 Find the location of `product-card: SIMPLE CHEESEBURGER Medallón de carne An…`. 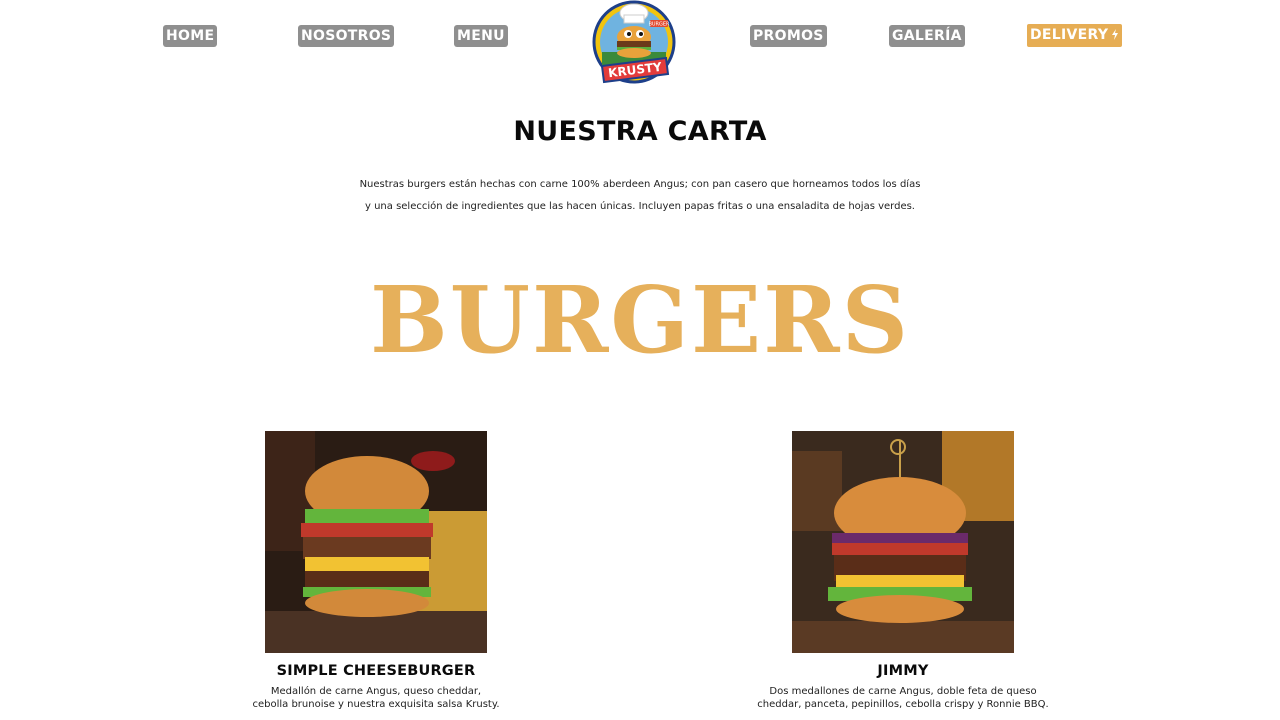

product-card: SIMPLE CHEESEBURGER Medallón de carne An… is located at coordinates (376, 571).